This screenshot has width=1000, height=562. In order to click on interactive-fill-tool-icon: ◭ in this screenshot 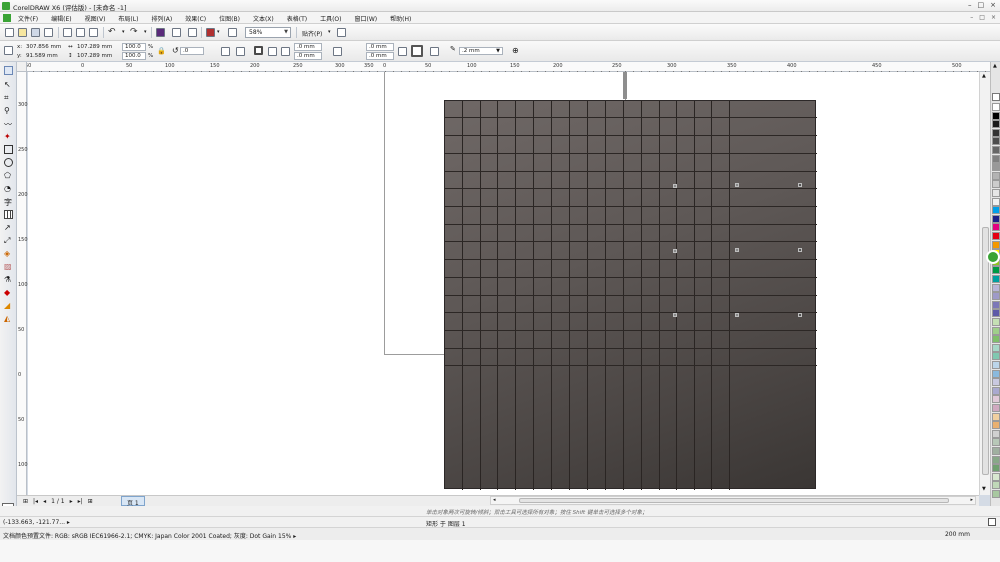, I will do `click(8, 318)`.